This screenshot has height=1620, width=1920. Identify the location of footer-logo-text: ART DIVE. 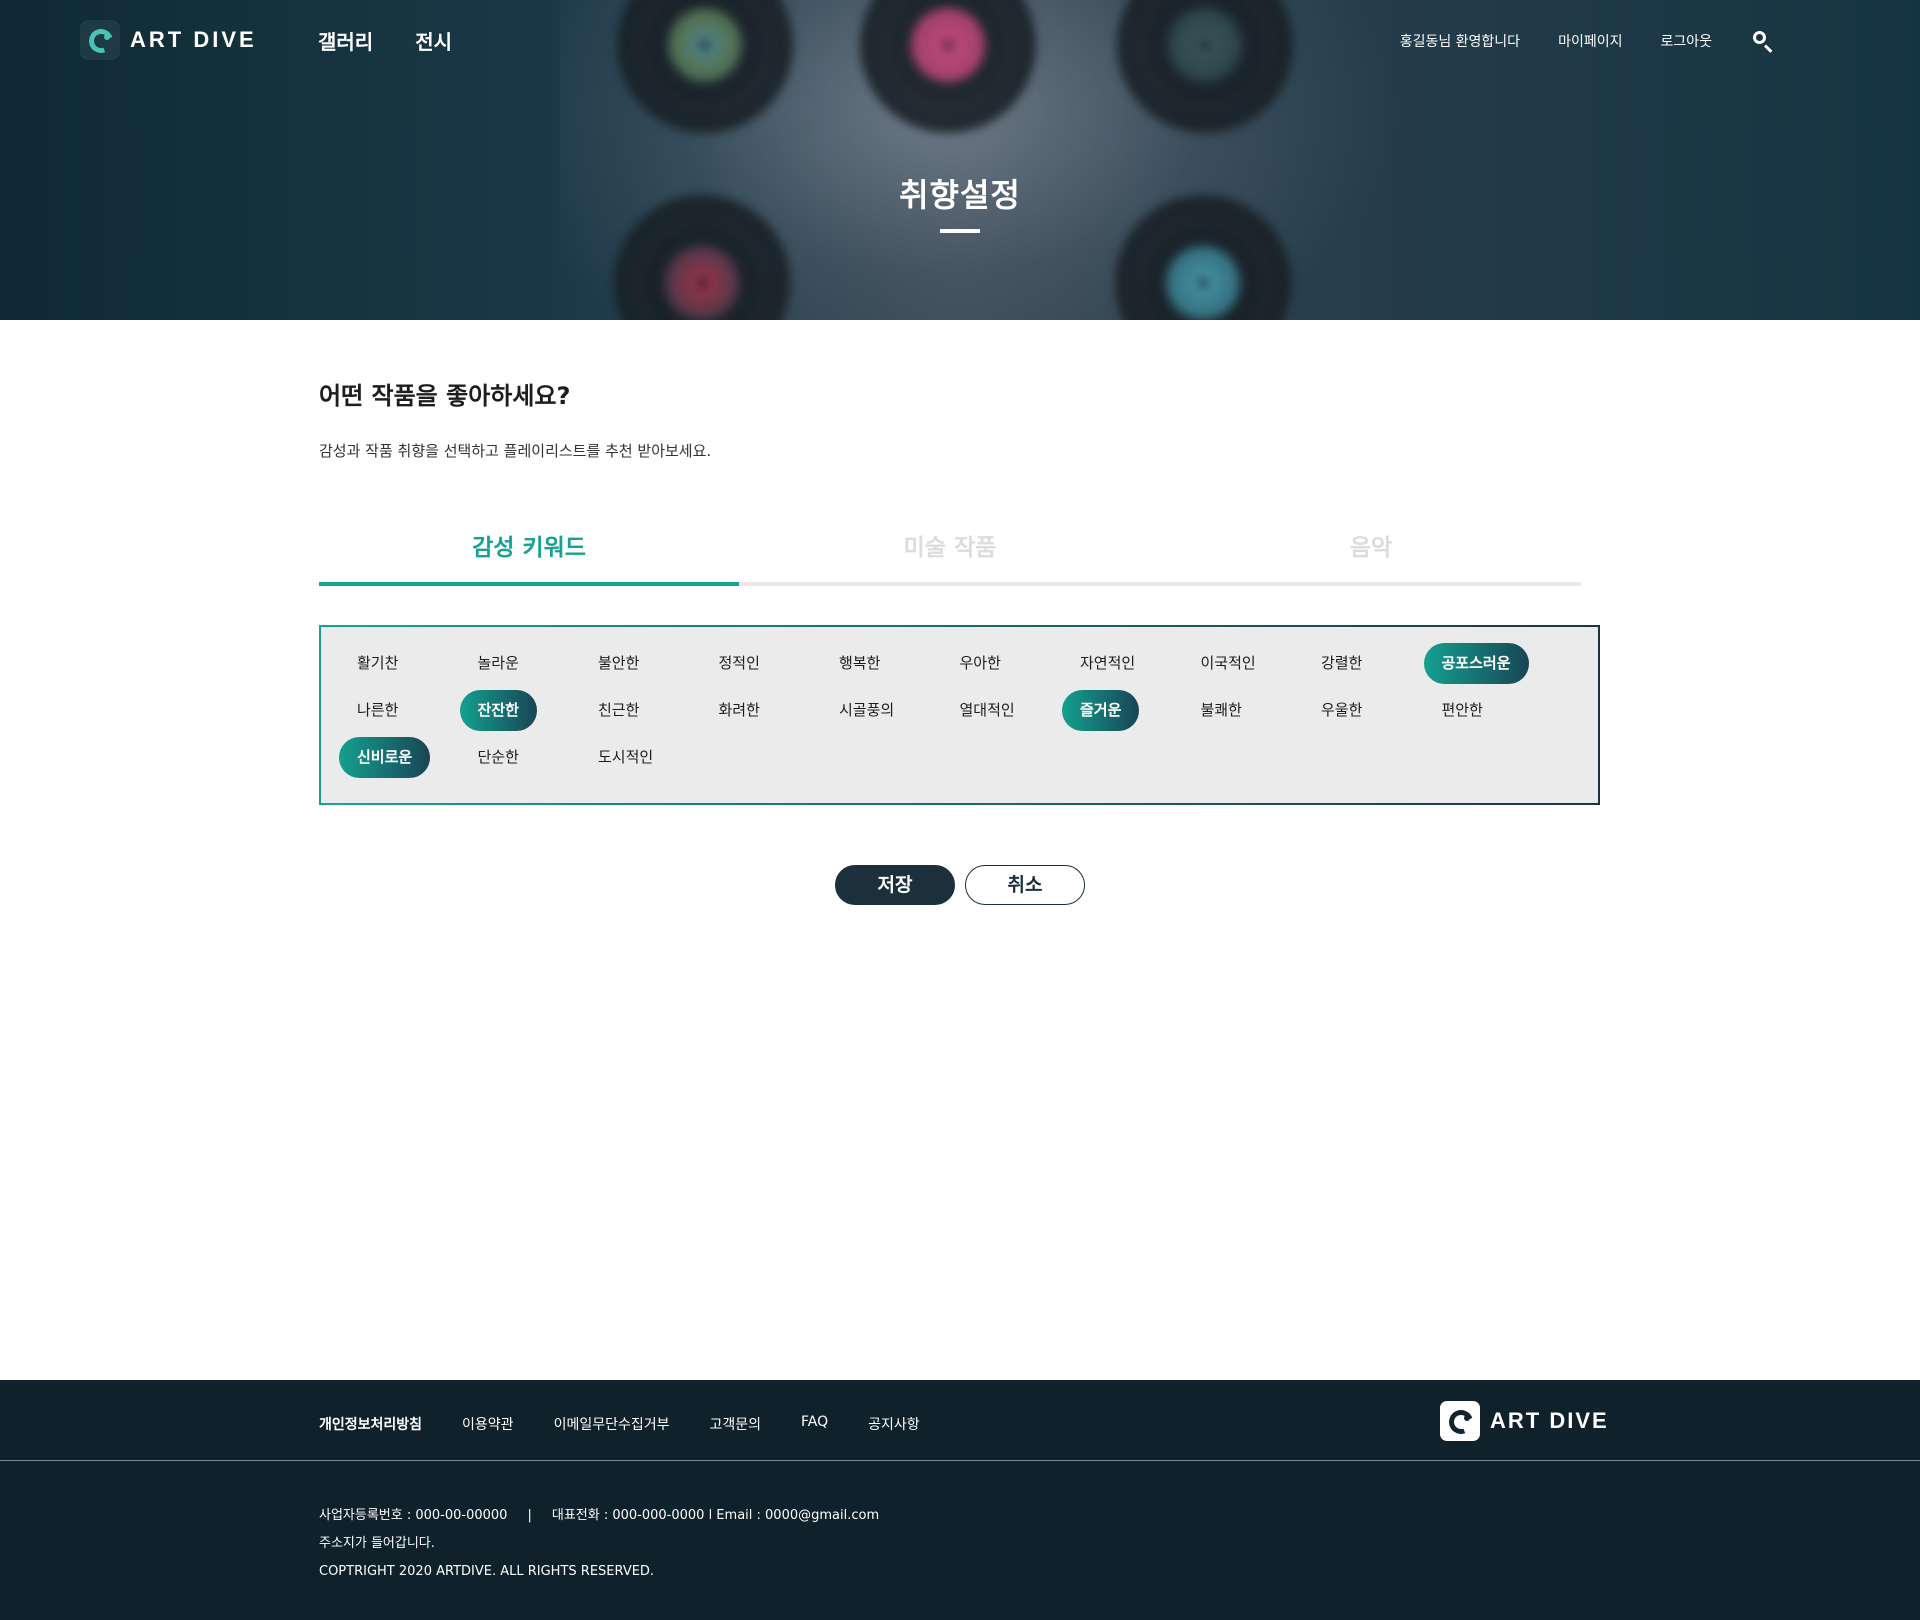
(1549, 1420).